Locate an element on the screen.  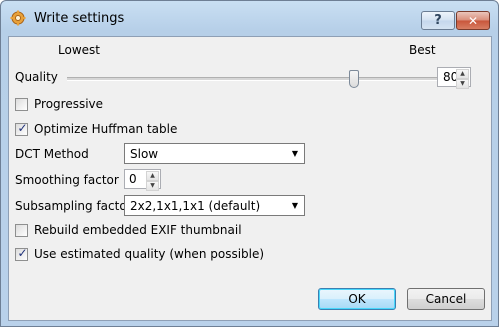
dct-method-label: DCT Method is located at coordinates (52, 154).